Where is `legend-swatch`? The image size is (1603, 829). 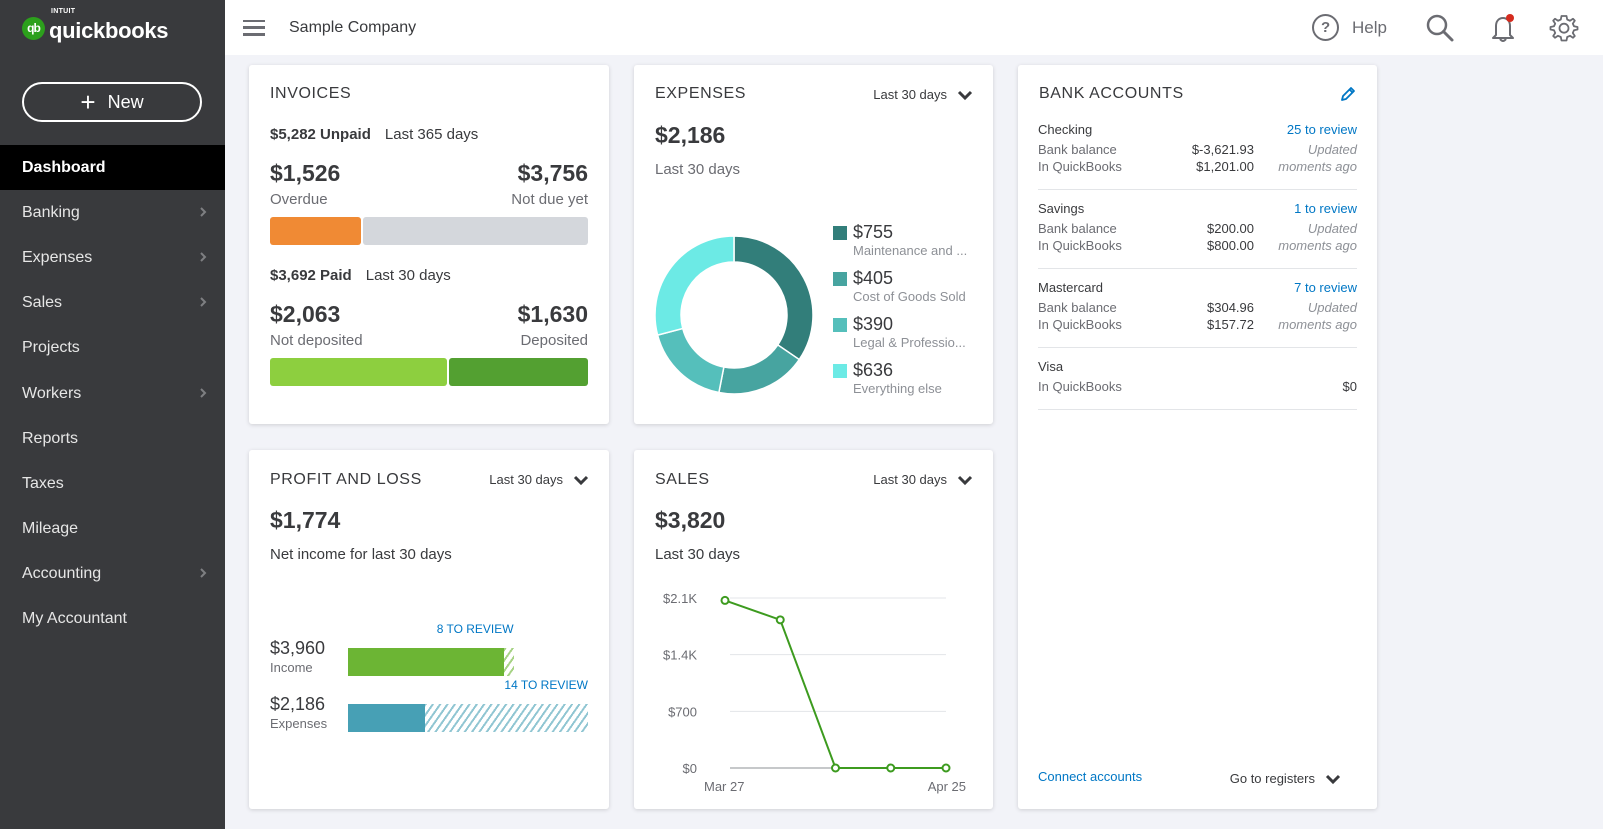
legend-swatch is located at coordinates (840, 370).